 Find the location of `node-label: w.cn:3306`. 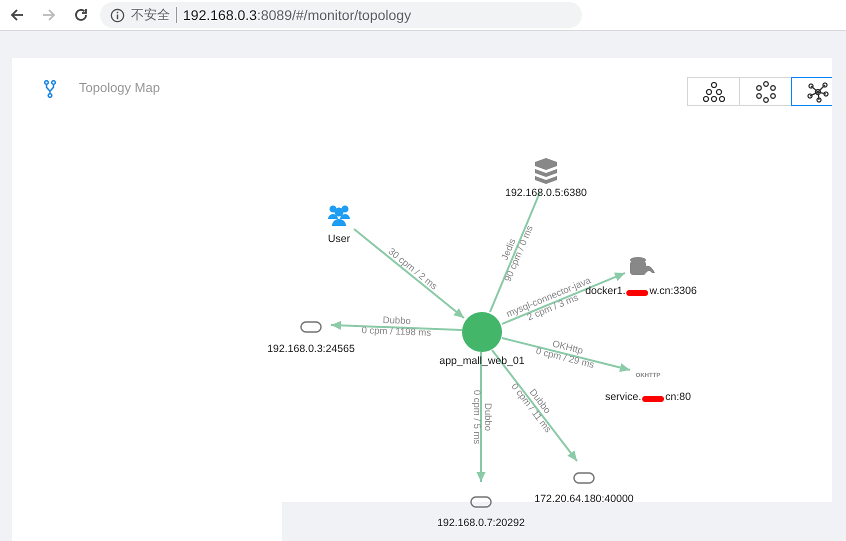

node-label: w.cn:3306 is located at coordinates (673, 291).